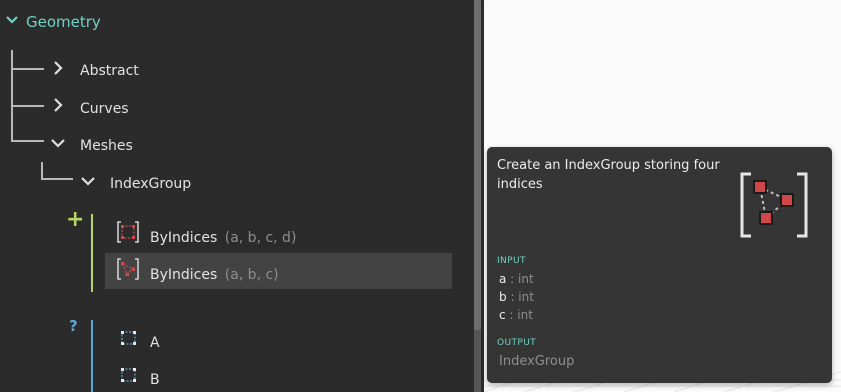 The image size is (841, 392). I want to click on library-scrollbar-thumb, so click(477, 165).